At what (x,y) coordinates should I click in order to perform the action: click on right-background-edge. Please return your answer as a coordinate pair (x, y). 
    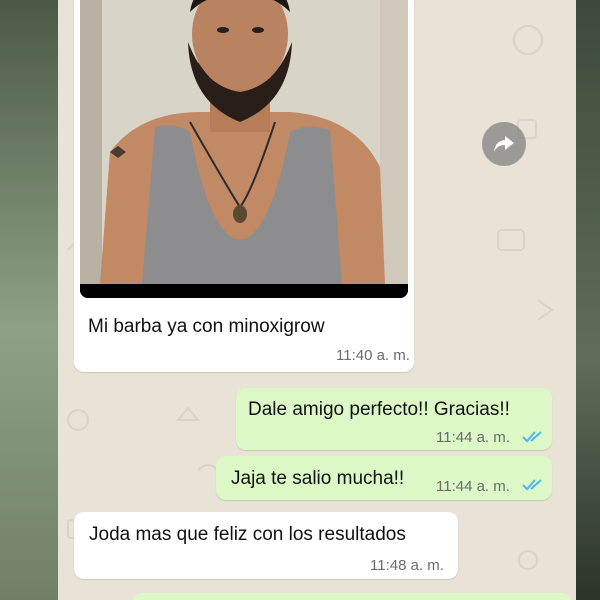
    Looking at the image, I should click on (588, 300).